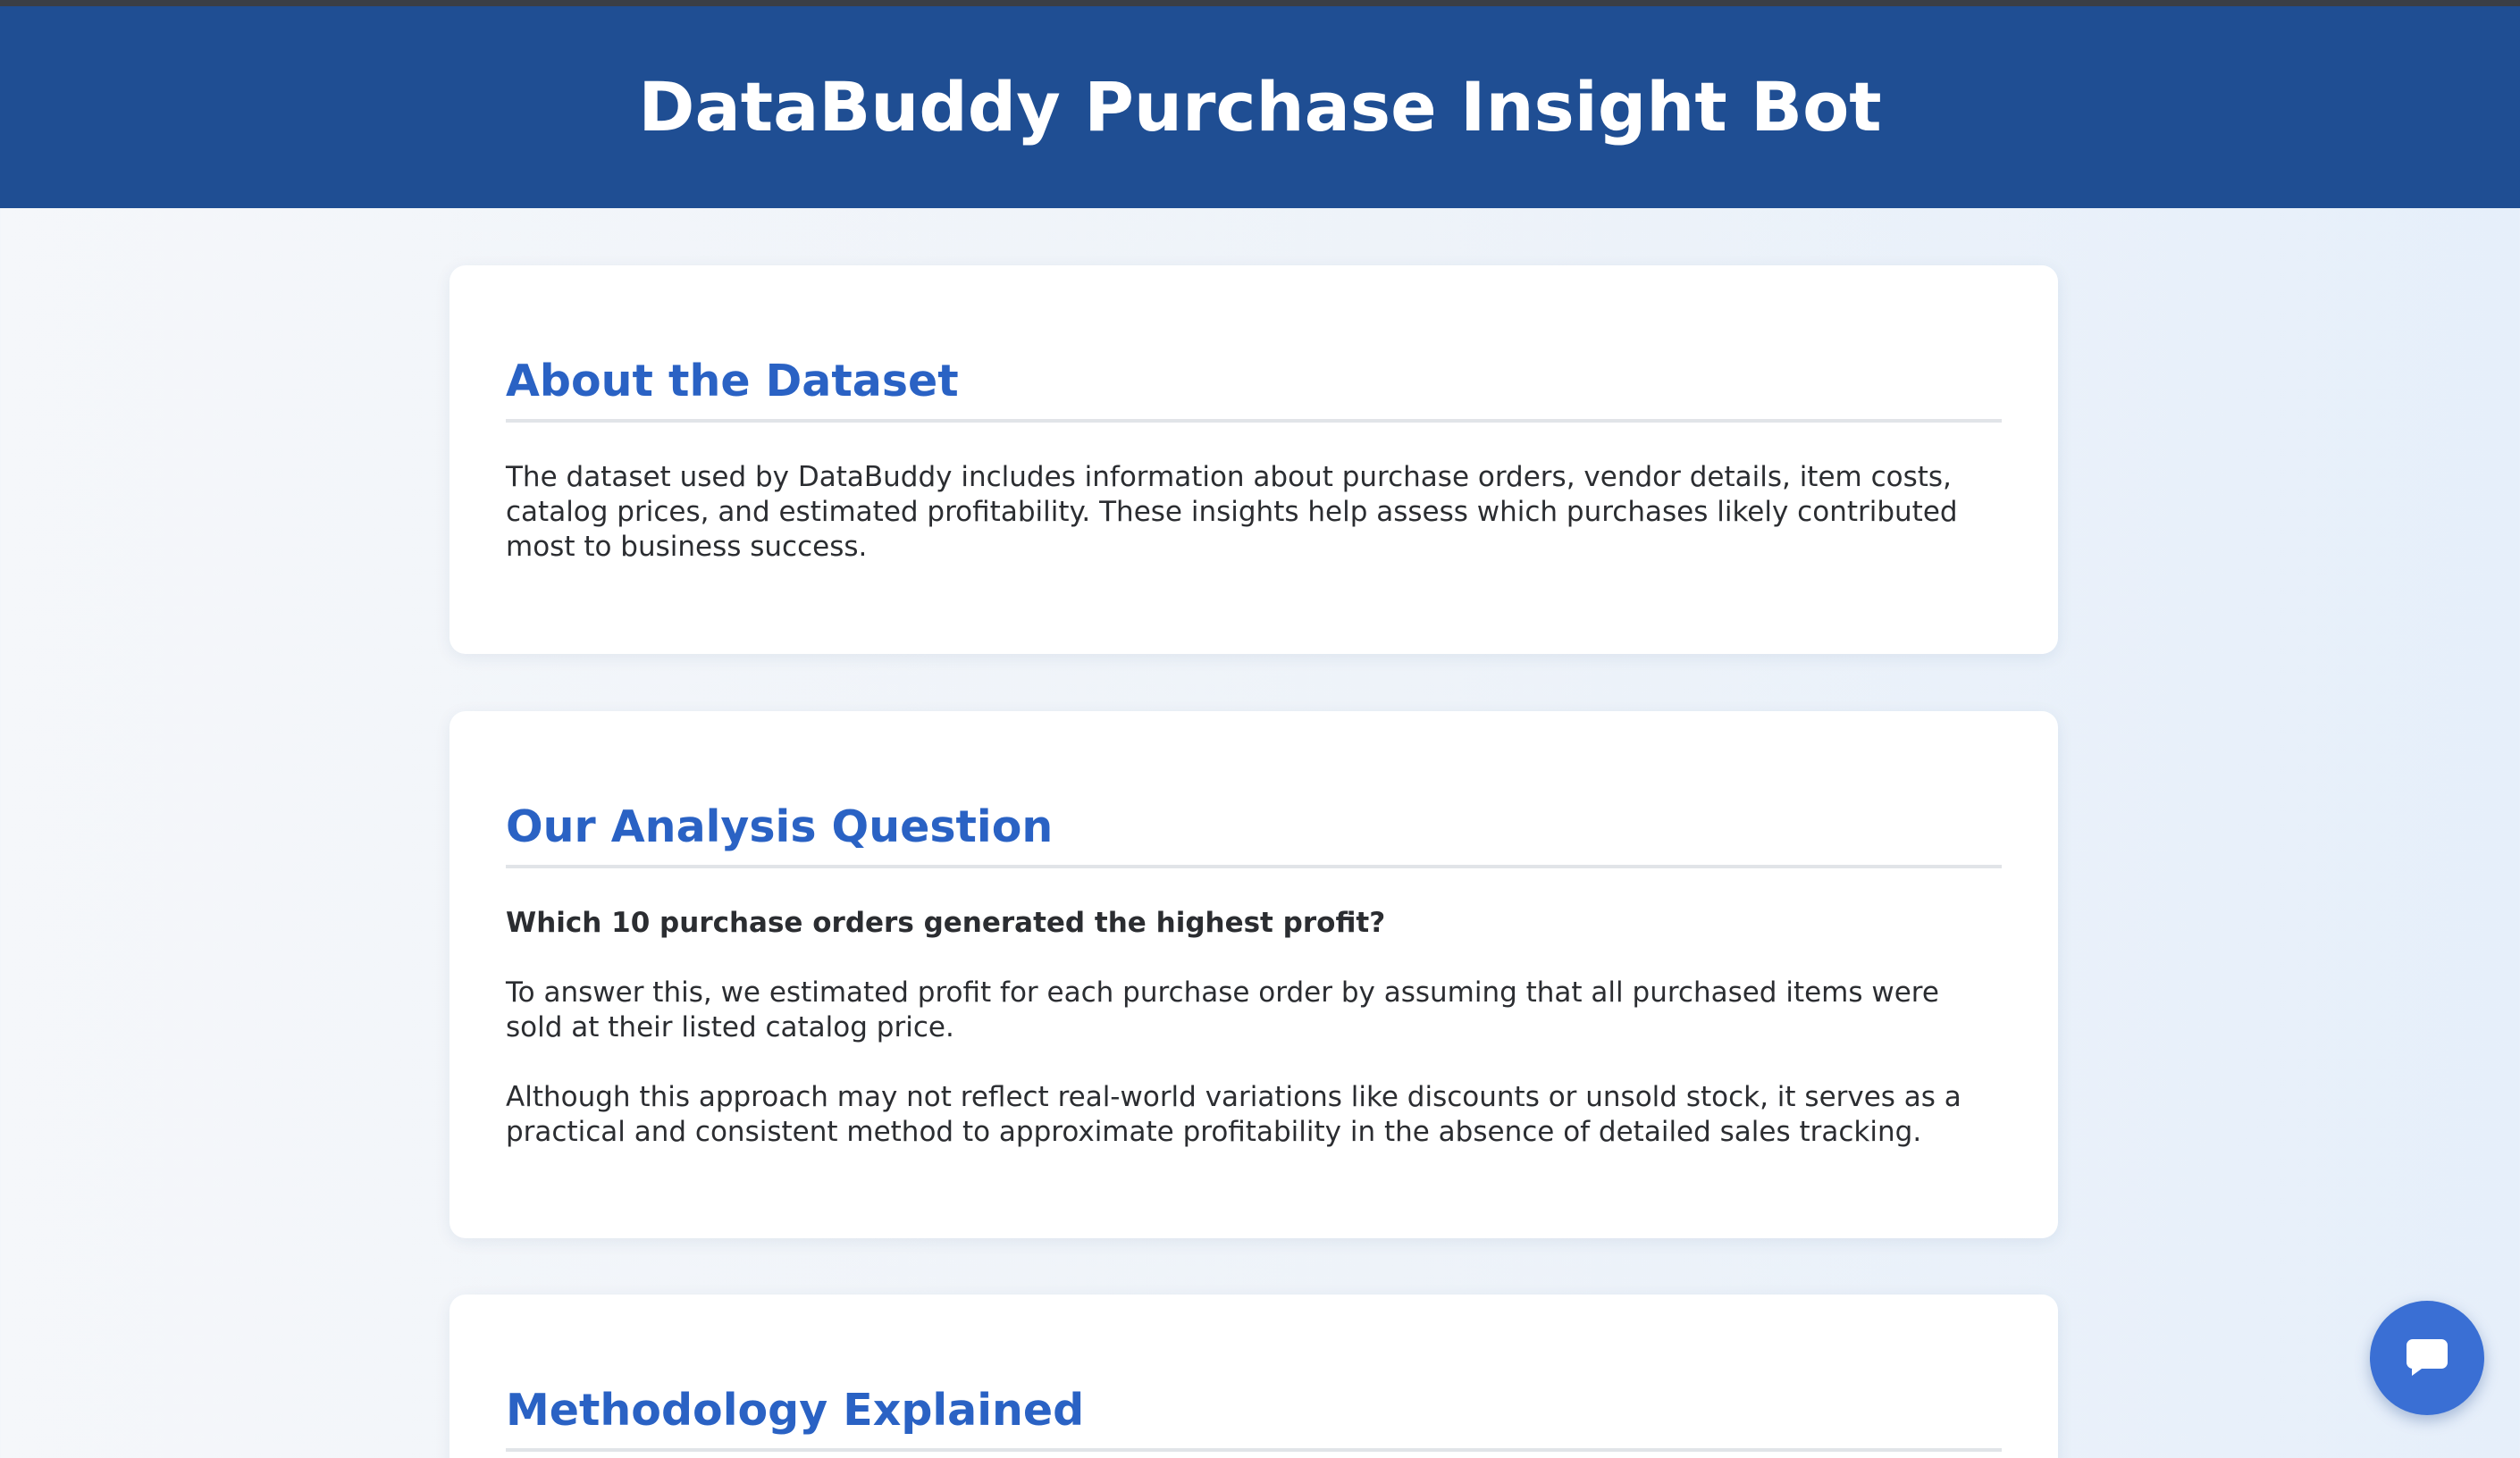  What do you see at coordinates (1254, 790) in the screenshot?
I see `analysis-question-heading: Our Analysis Question` at bounding box center [1254, 790].